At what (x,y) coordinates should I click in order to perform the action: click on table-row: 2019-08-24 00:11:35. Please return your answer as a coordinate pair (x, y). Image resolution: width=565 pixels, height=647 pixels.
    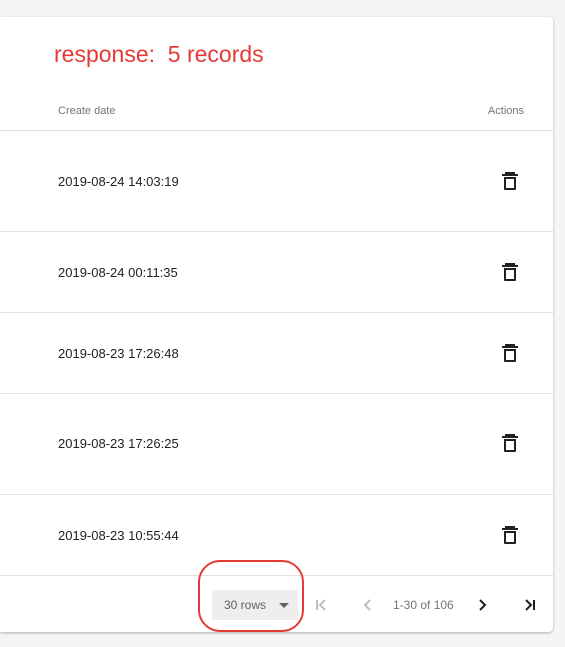
    Looking at the image, I should click on (276, 272).